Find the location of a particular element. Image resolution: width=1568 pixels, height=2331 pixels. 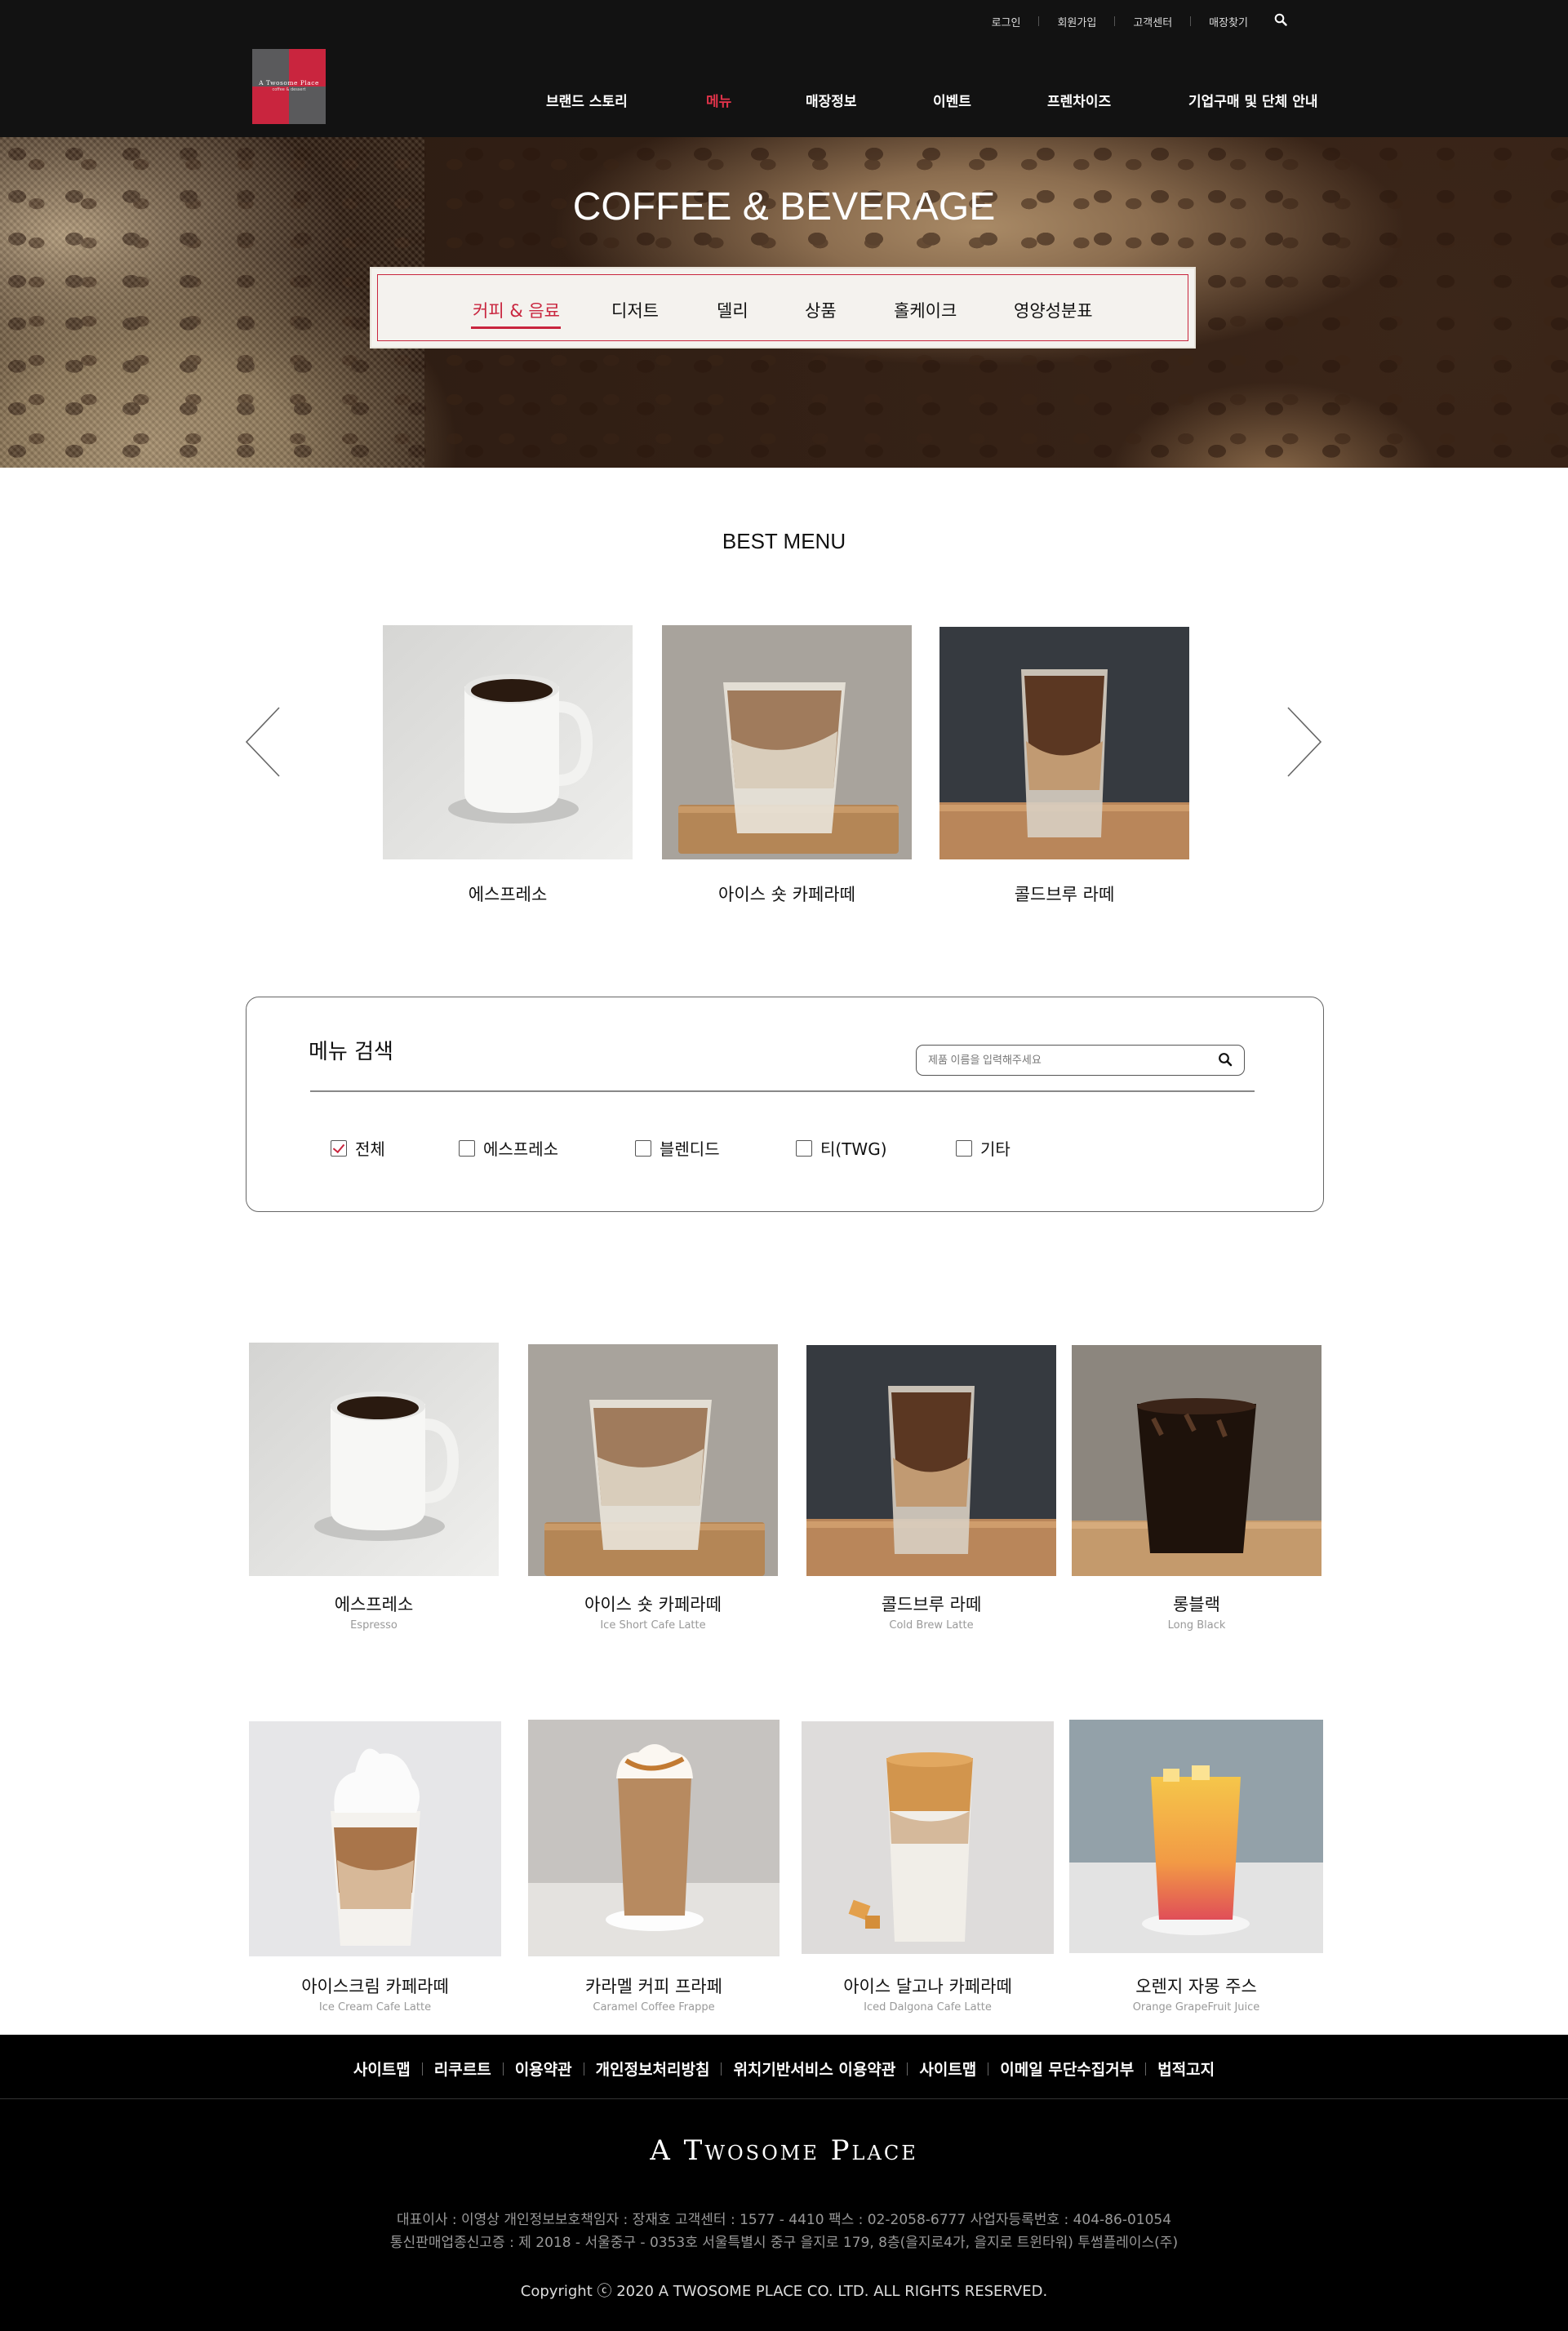

product-name: 아이스 달고나 카페라떼 is located at coordinates (928, 1986).